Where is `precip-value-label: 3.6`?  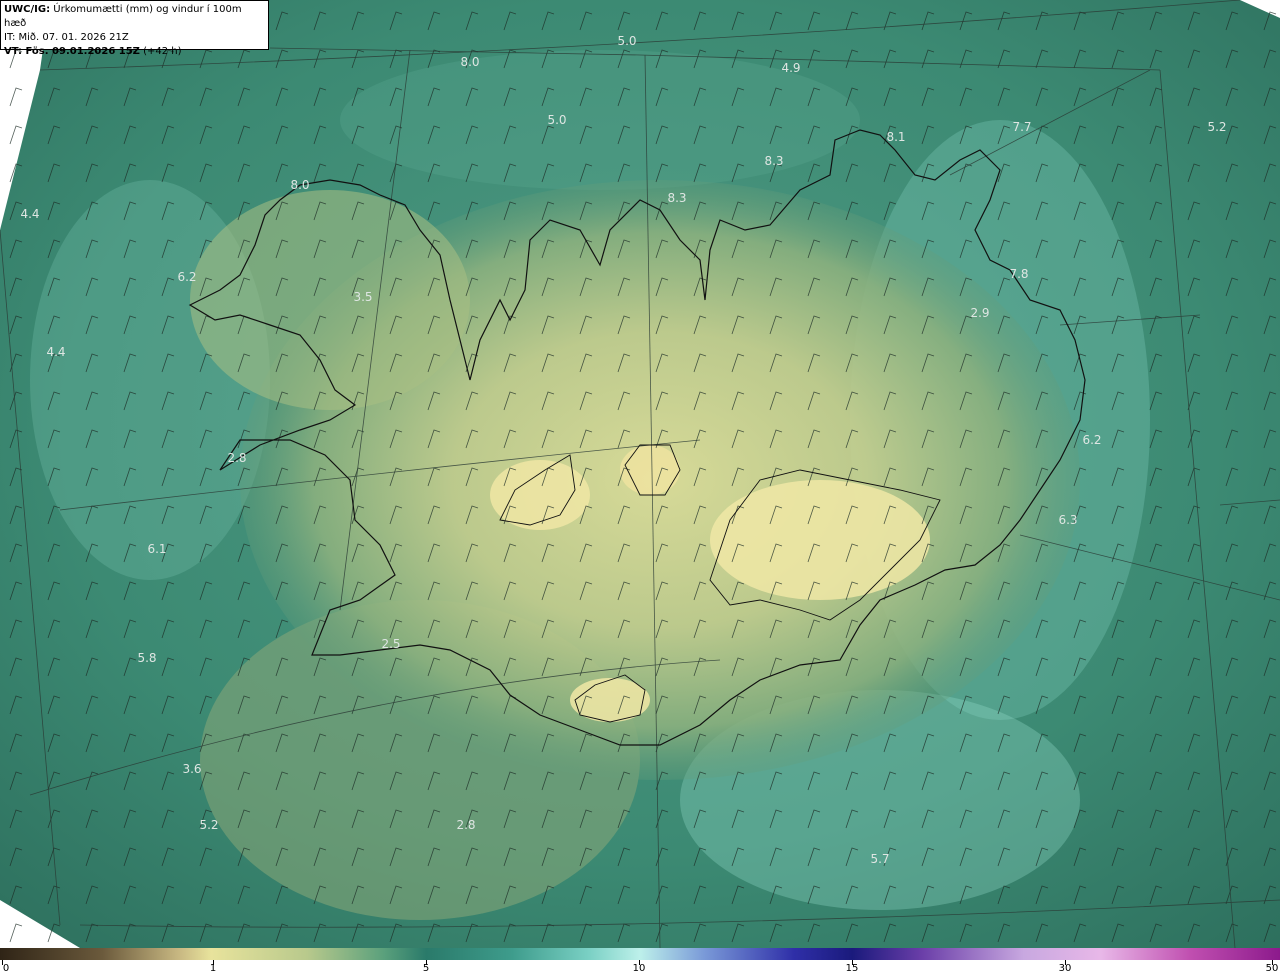 precip-value-label: 3.6 is located at coordinates (192, 769).